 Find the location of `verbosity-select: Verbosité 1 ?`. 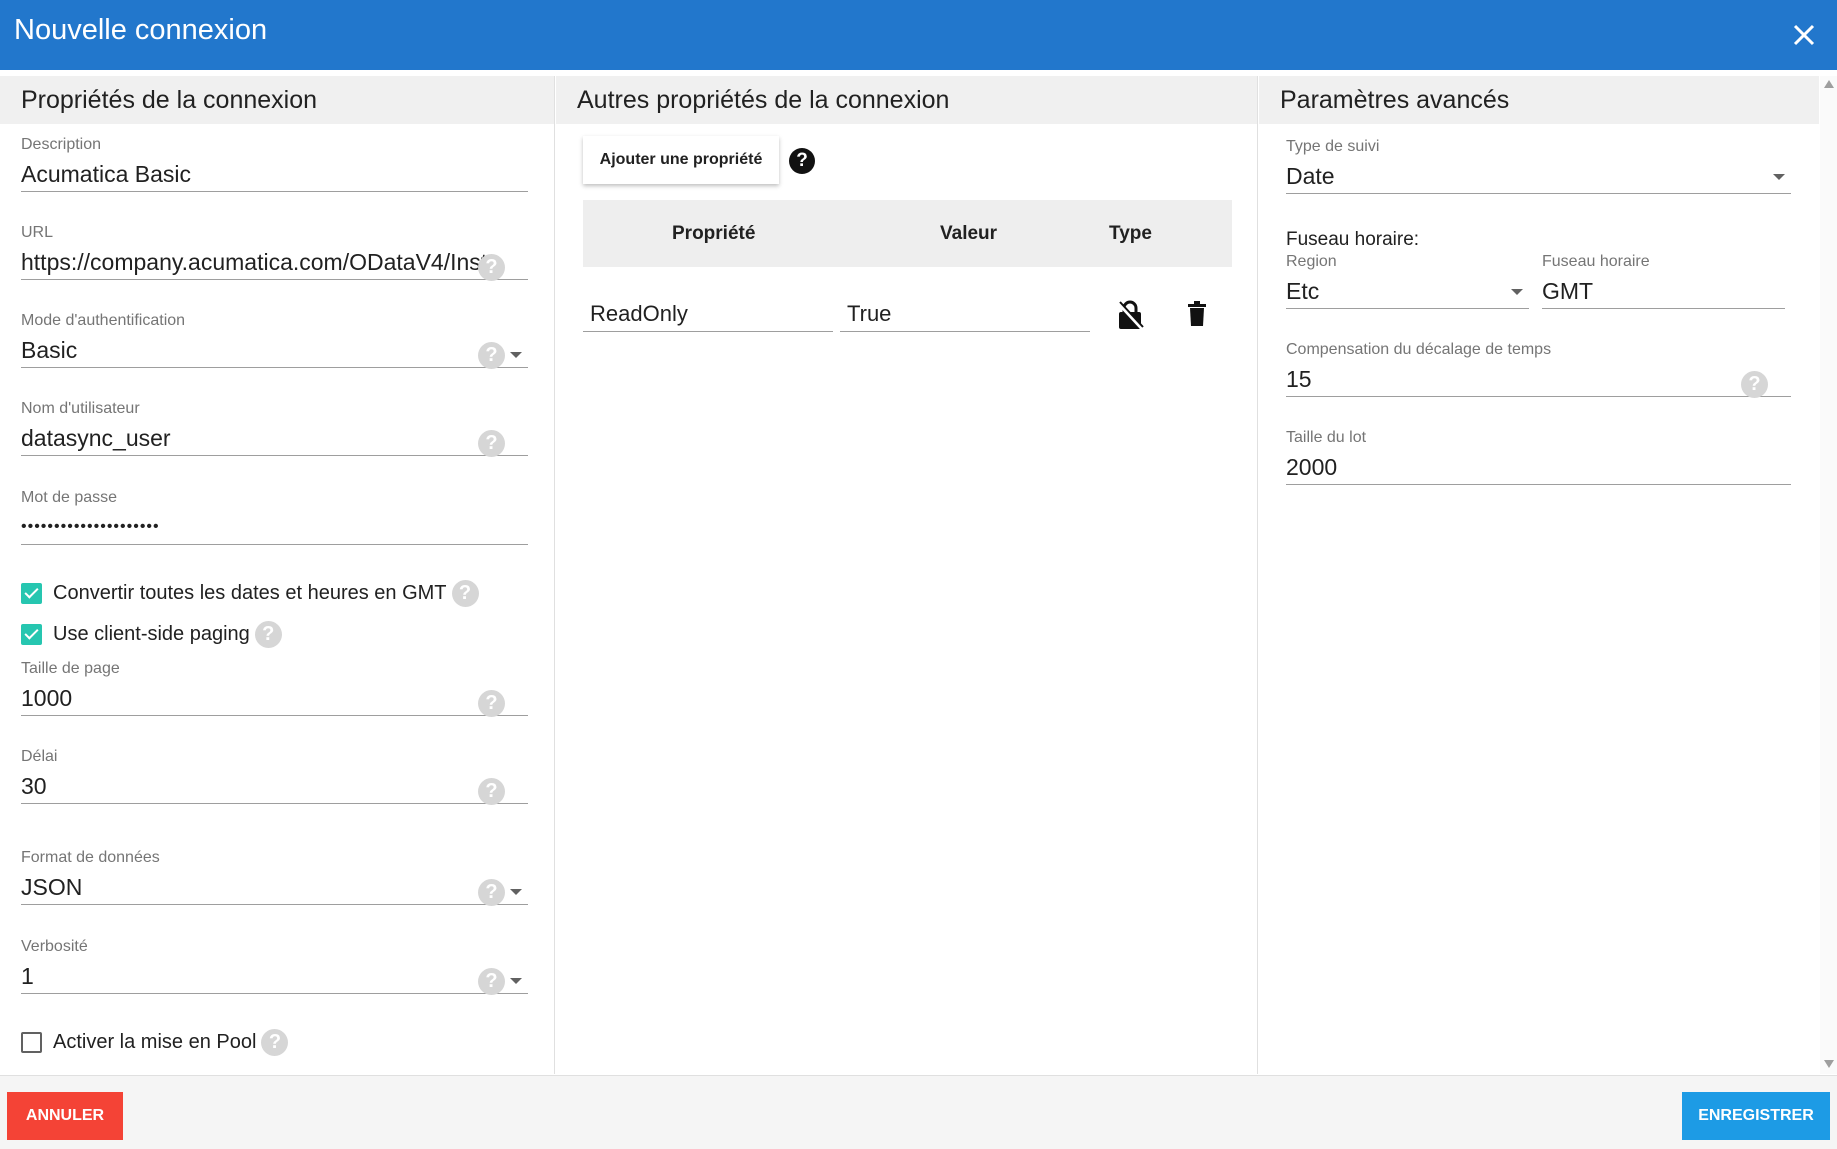

verbosity-select: Verbosité 1 ? is located at coordinates (274, 966).